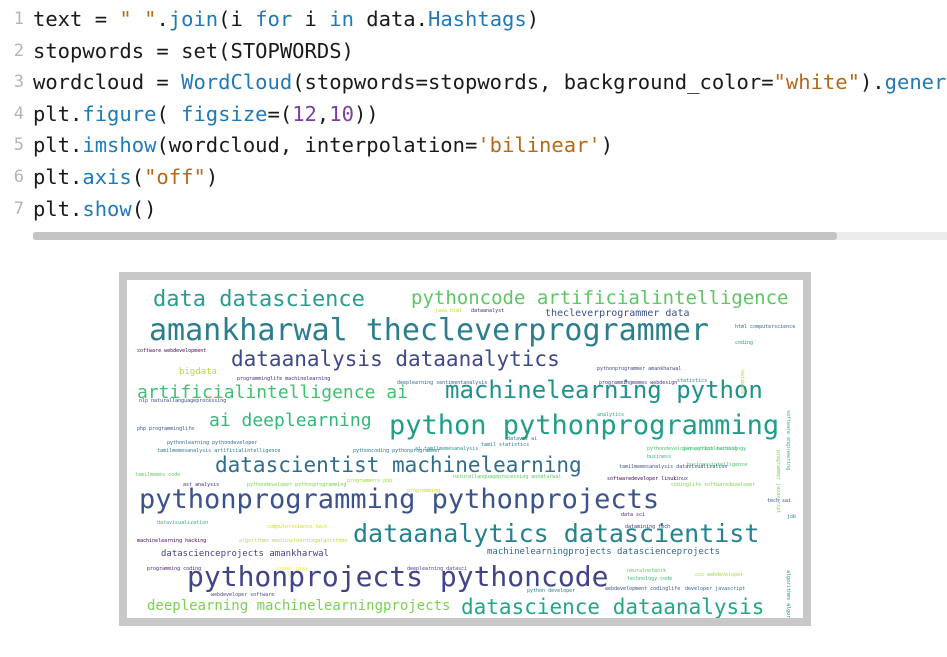 The height and width of the screenshot is (657, 947). What do you see at coordinates (487, 311) in the screenshot?
I see `wordcloud-word: dataanalyst` at bounding box center [487, 311].